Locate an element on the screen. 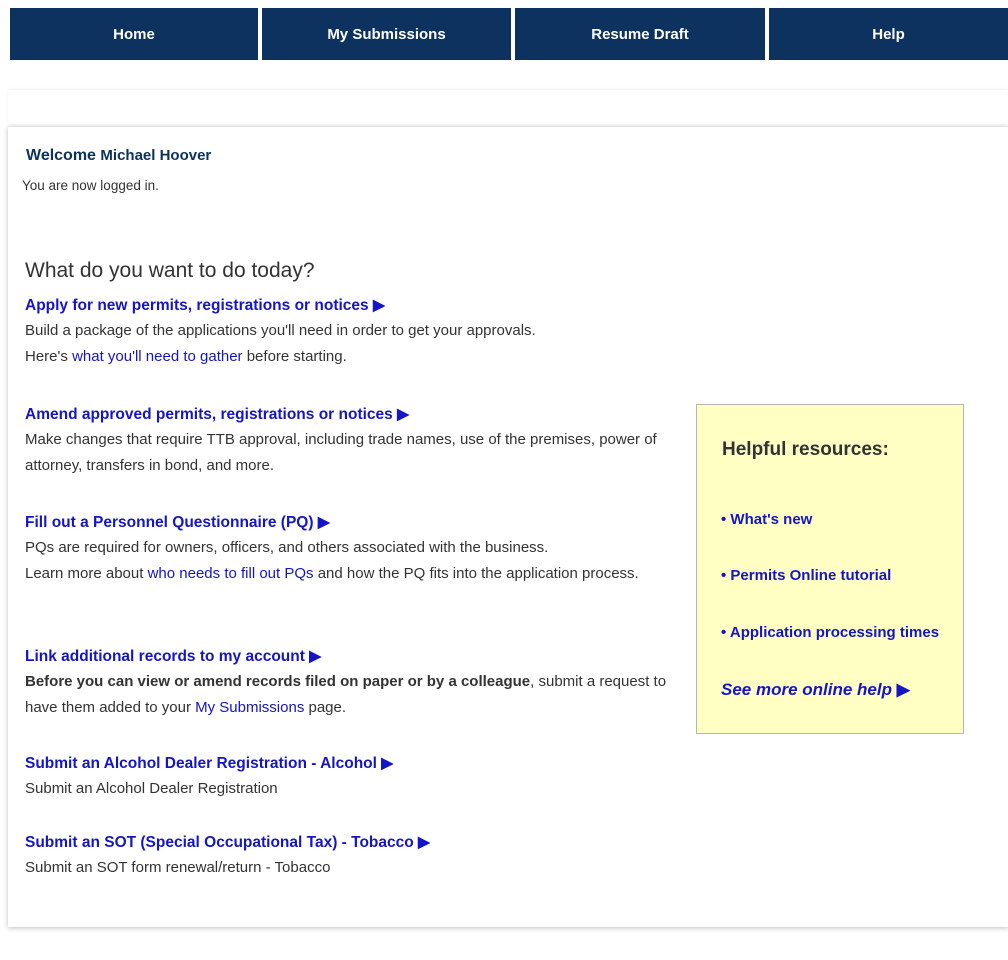 Image resolution: width=1008 pixels, height=960 pixels. nav-help: Help is located at coordinates (888, 34).